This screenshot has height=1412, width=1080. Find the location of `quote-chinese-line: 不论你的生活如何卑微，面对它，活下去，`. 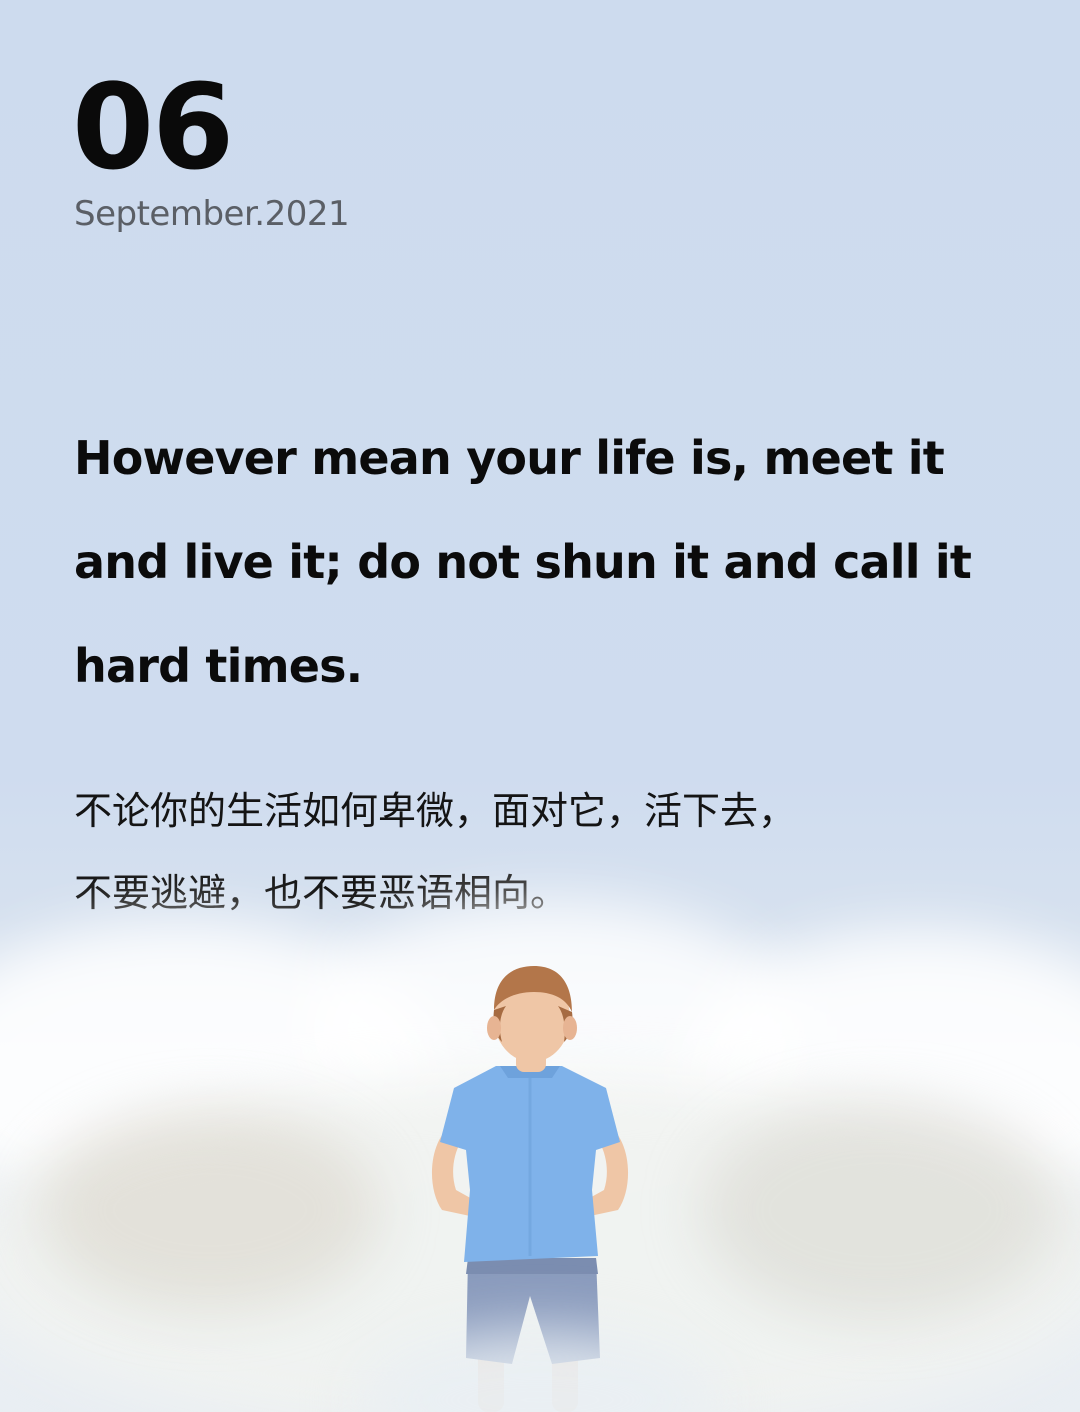

quote-chinese-line: 不论你的生活如何卑微，面对它，活下去， is located at coordinates (435, 811).